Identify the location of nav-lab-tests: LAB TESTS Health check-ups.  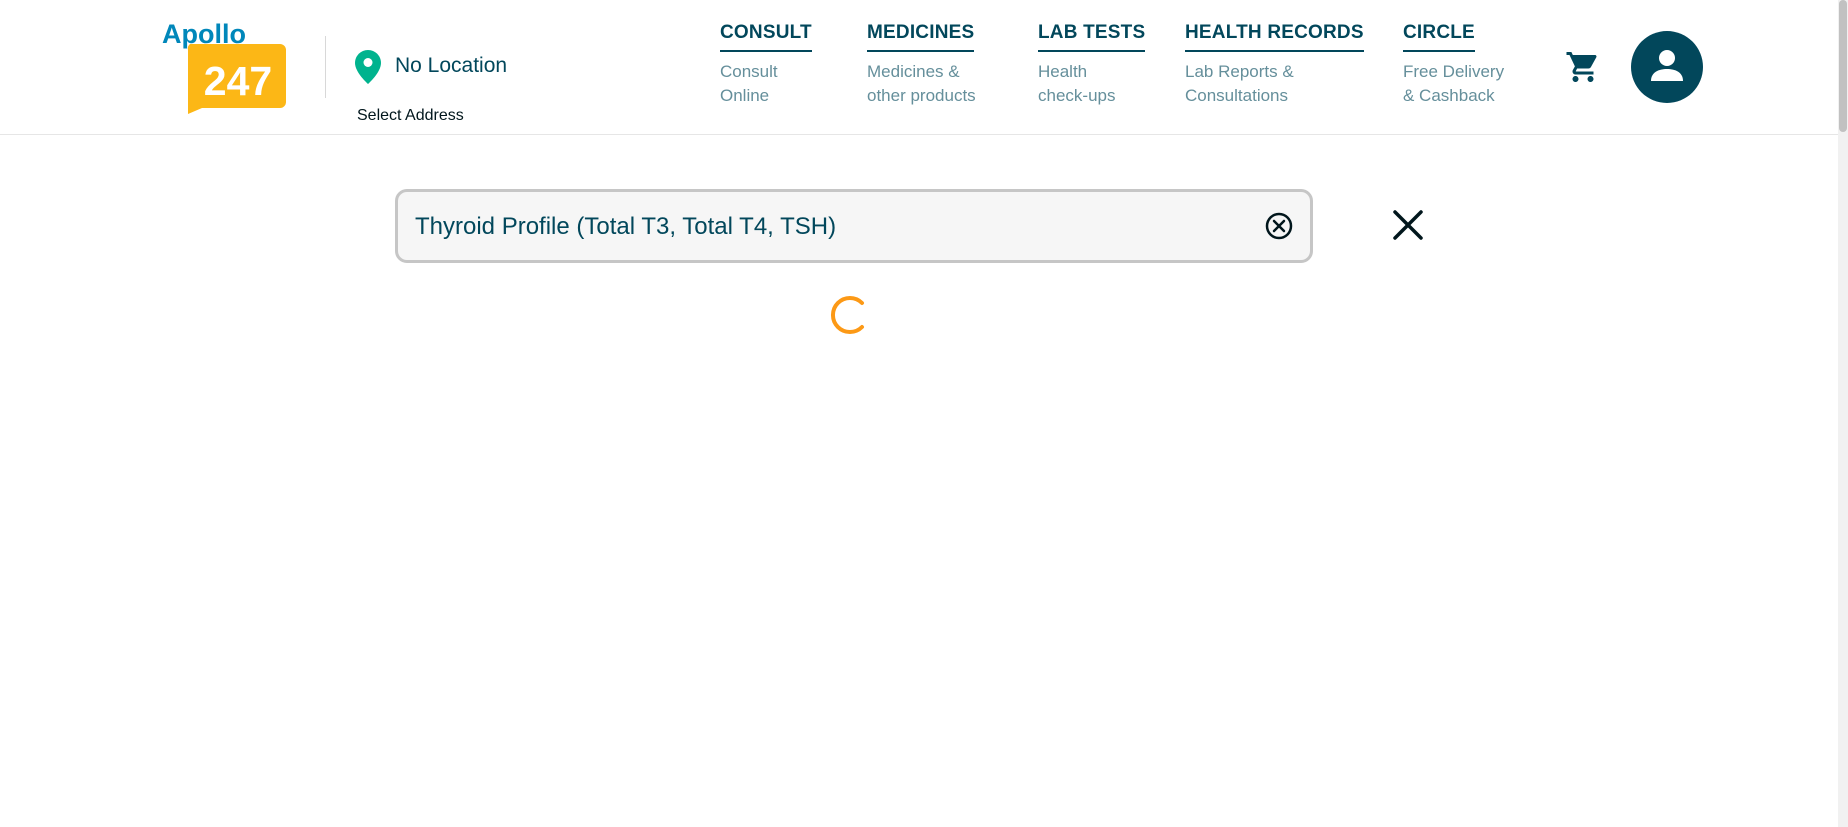
(1092, 65).